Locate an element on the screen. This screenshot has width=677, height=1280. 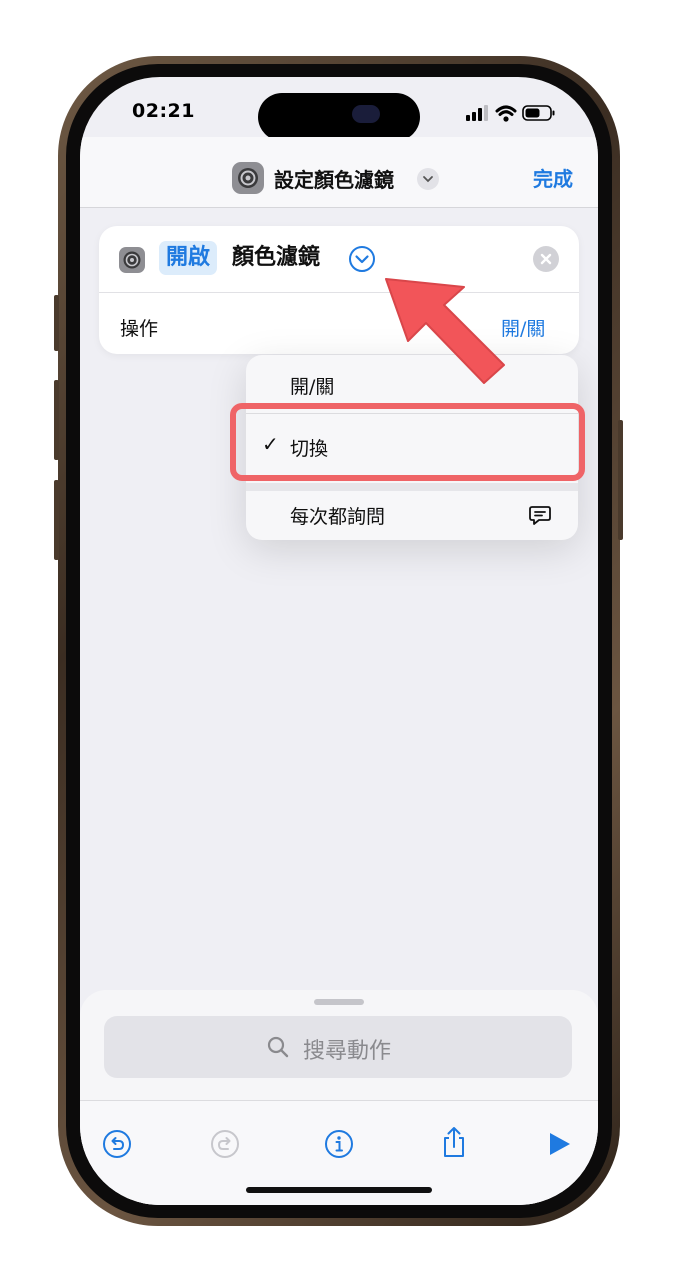
menu-item-label: 開/關 is located at coordinates (312, 387).